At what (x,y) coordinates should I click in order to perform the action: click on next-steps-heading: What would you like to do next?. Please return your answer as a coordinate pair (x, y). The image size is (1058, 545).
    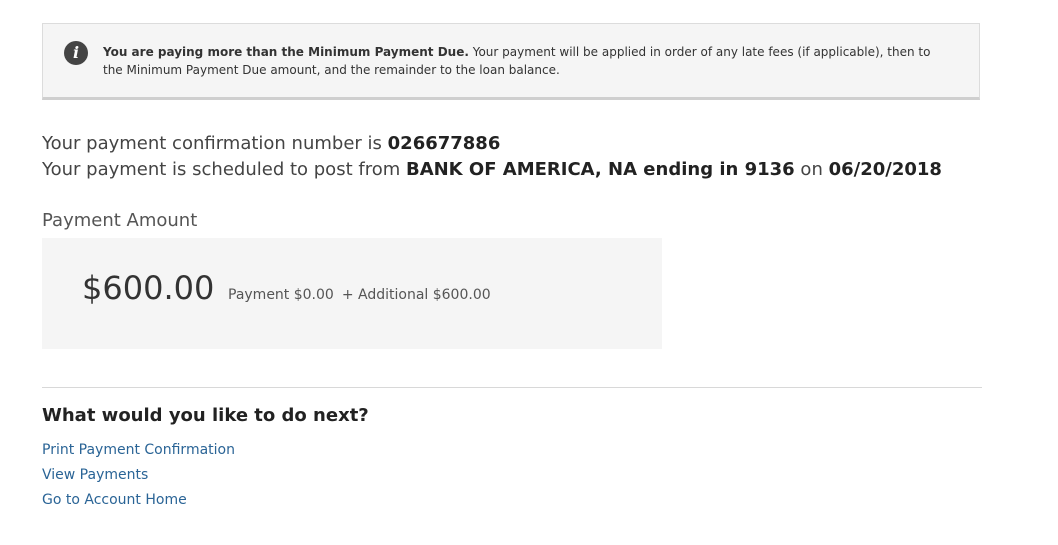
    Looking at the image, I should click on (205, 415).